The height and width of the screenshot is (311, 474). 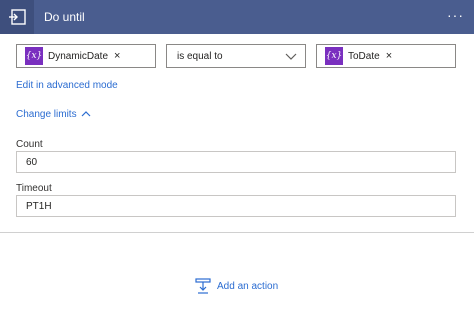 I want to click on dynamic-content-token: {x} DynamicDate ×, so click(x=73, y=56).